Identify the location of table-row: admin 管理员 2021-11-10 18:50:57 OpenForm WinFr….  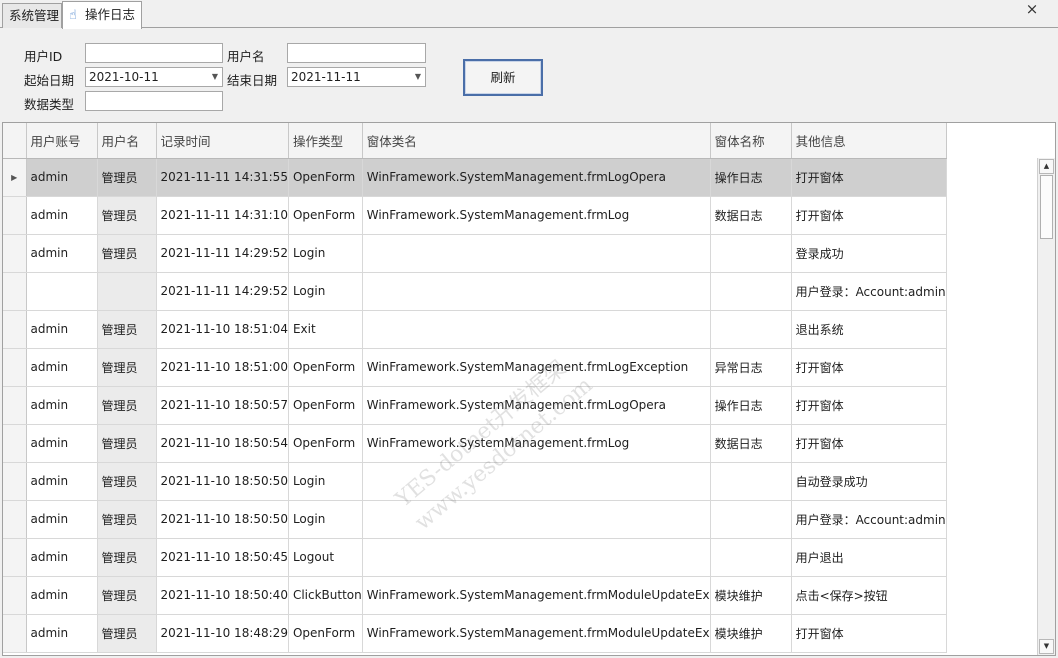
(475, 405).